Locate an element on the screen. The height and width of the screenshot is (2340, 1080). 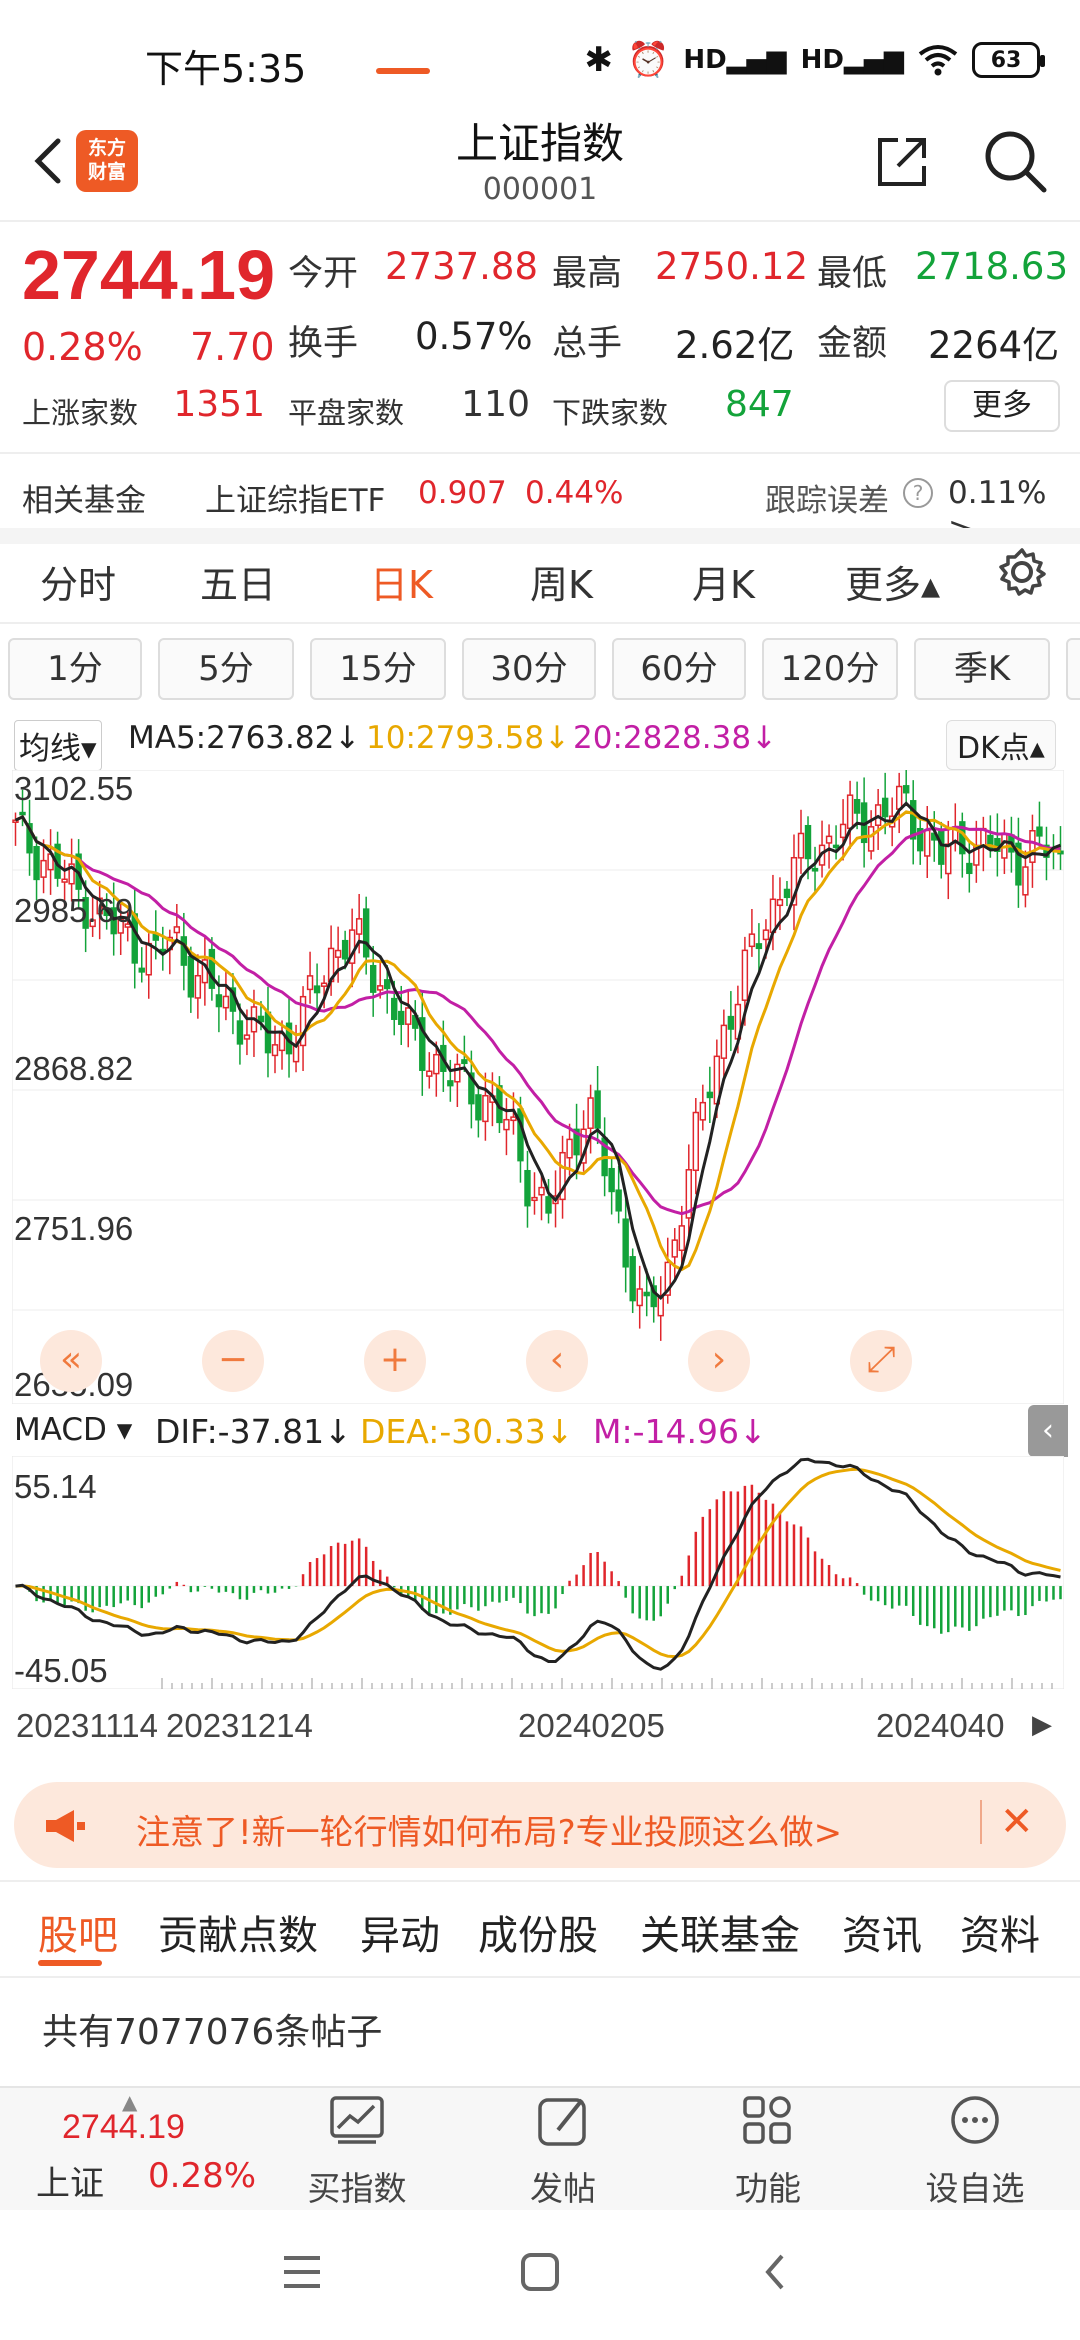
dk-point-selector: DK点▴ is located at coordinates (1001, 745).